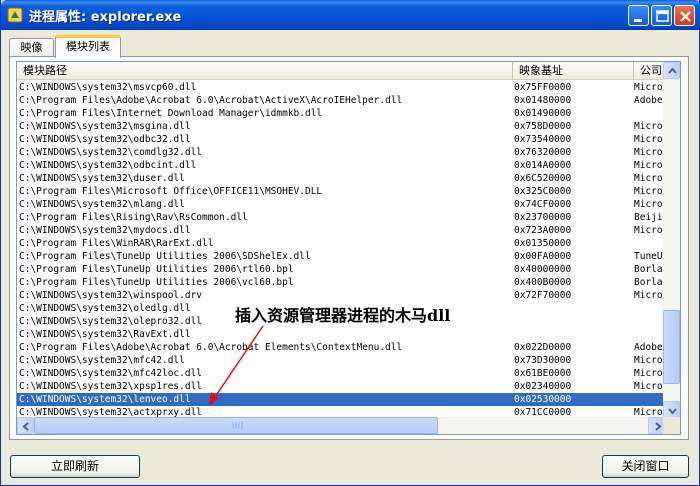  Describe the element at coordinates (543, 100) in the screenshot. I see `cell-base-address: 0x01480000` at that location.